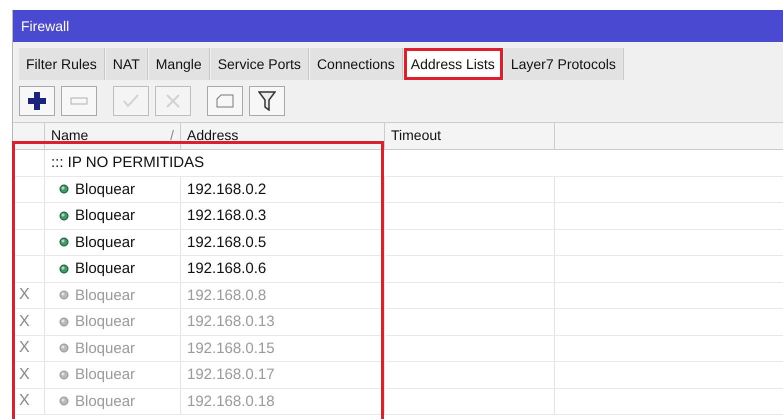  I want to click on window-title: Firewall, so click(45, 26).